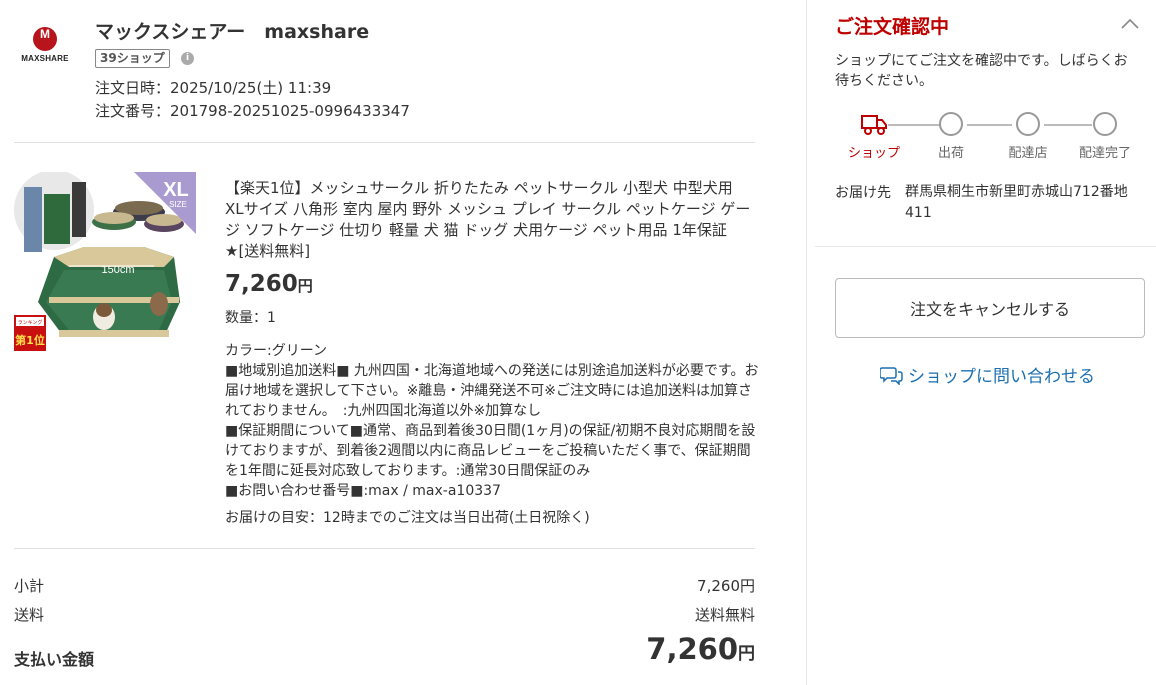  I want to click on product-quantity: 数量：1, so click(250, 318).